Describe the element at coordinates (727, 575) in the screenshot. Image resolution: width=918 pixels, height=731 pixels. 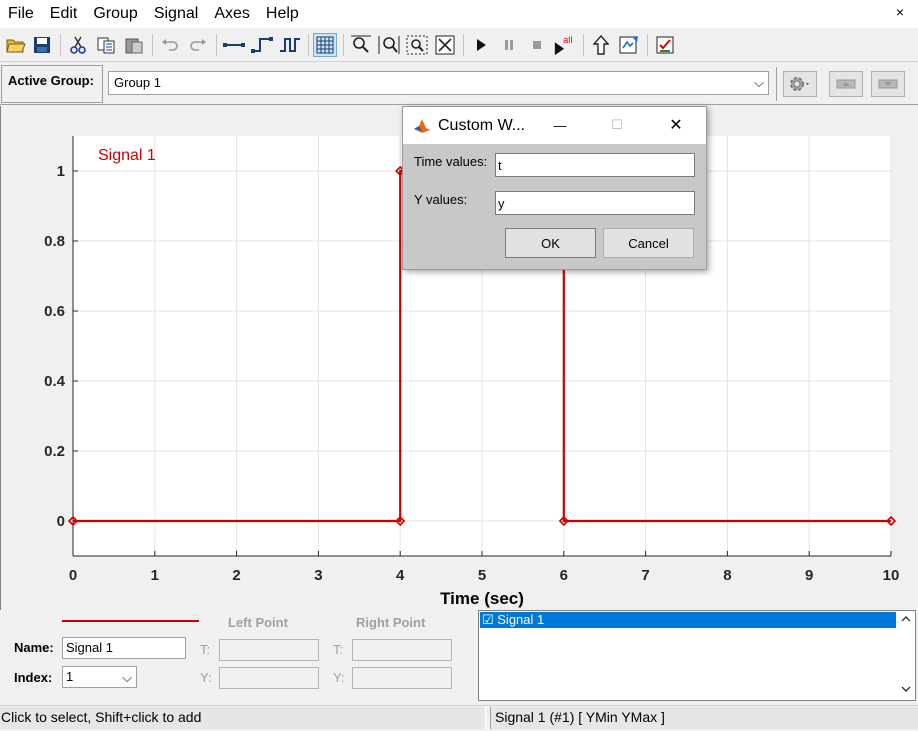
I see `x-tick-label: 8` at that location.